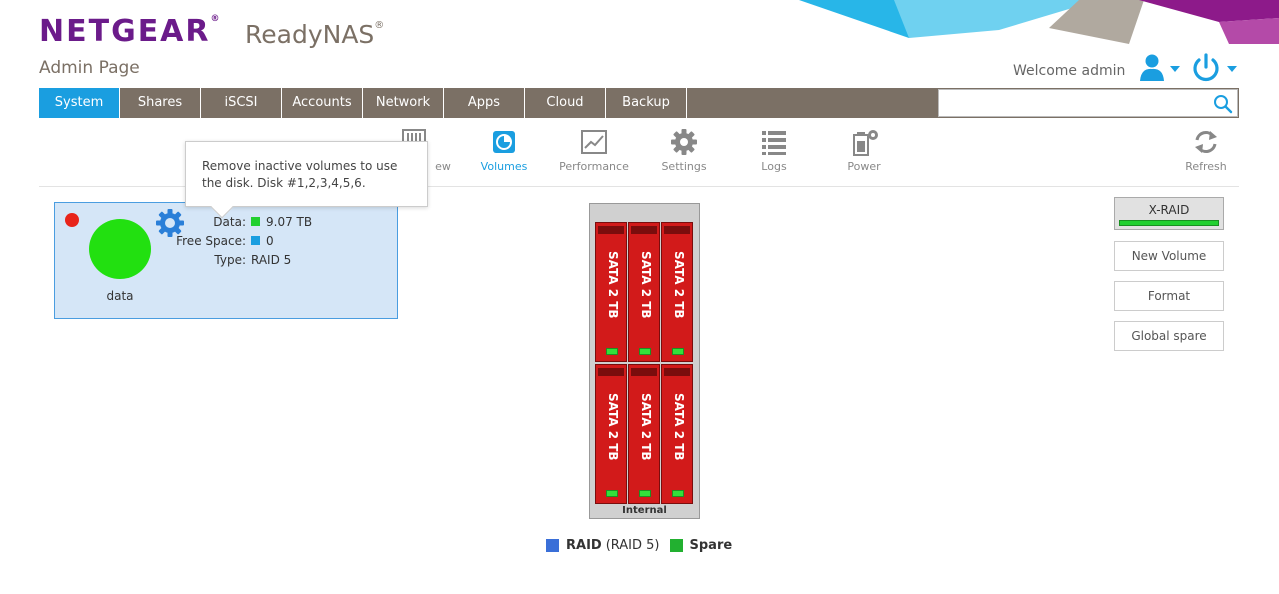 The image size is (1279, 594). Describe the element at coordinates (865, 143) in the screenshot. I see `power-settings-icon` at that location.